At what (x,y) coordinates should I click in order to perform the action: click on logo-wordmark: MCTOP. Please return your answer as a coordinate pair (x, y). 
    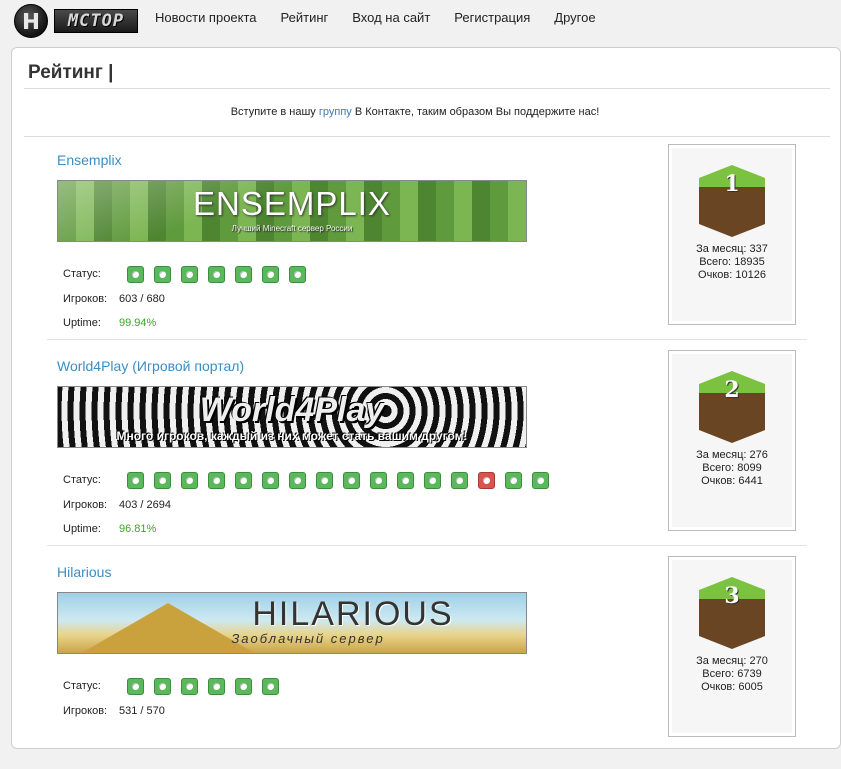
    Looking at the image, I should click on (96, 21).